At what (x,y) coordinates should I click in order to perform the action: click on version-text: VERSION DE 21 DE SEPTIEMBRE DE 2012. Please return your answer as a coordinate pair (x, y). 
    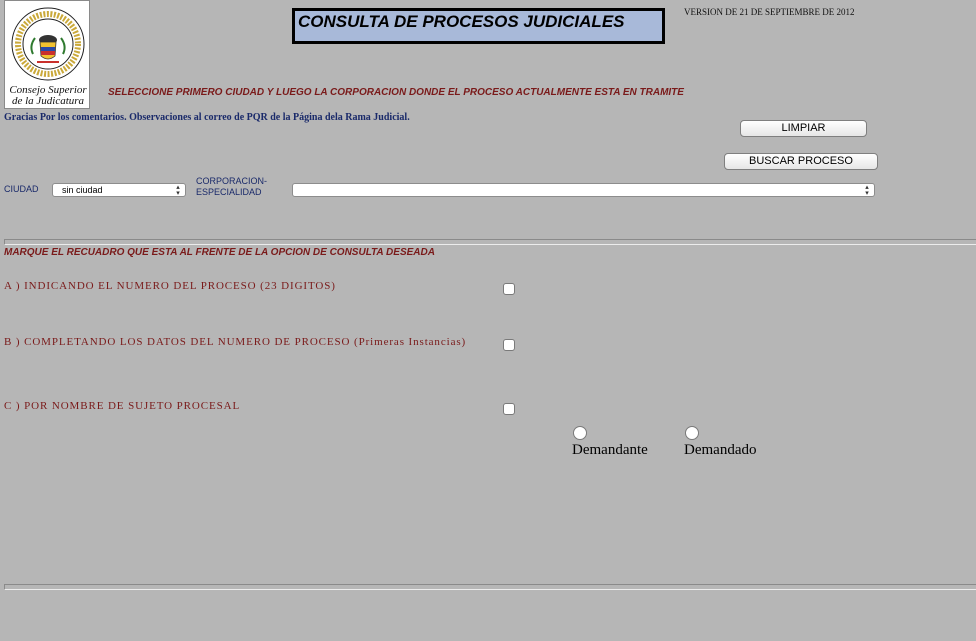
    Looking at the image, I should click on (769, 12).